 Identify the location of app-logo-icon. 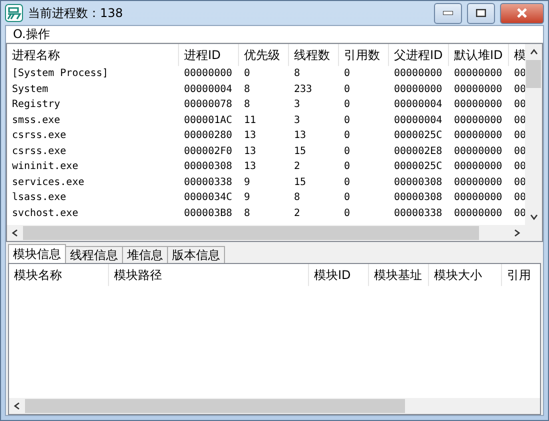
(14, 13).